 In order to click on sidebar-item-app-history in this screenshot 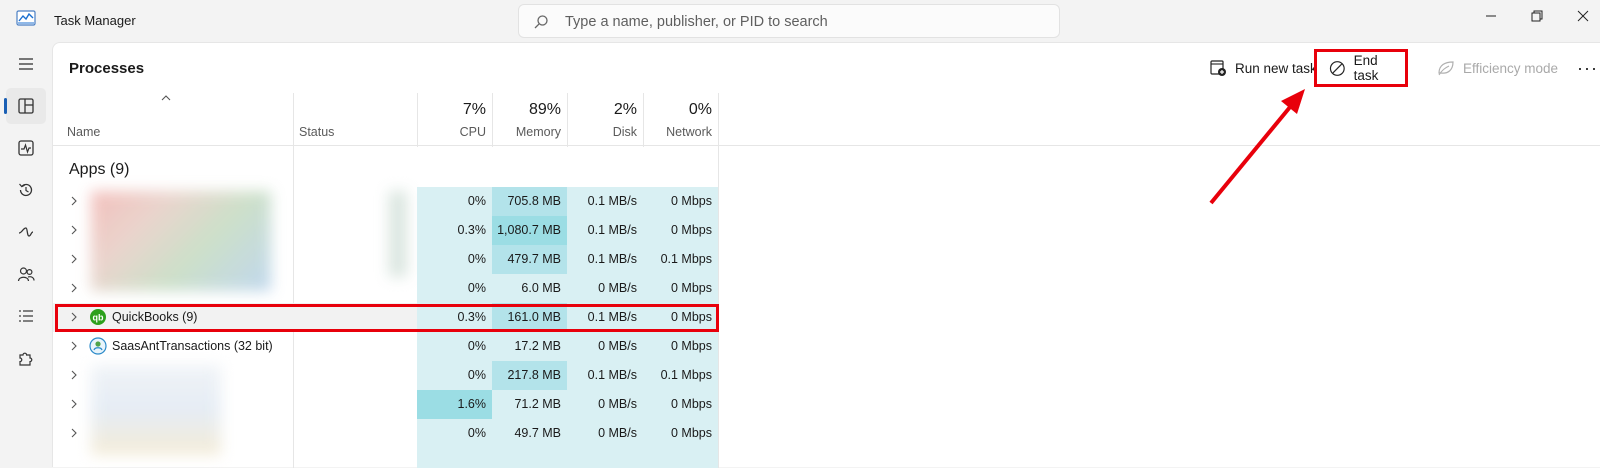, I will do `click(26, 190)`.